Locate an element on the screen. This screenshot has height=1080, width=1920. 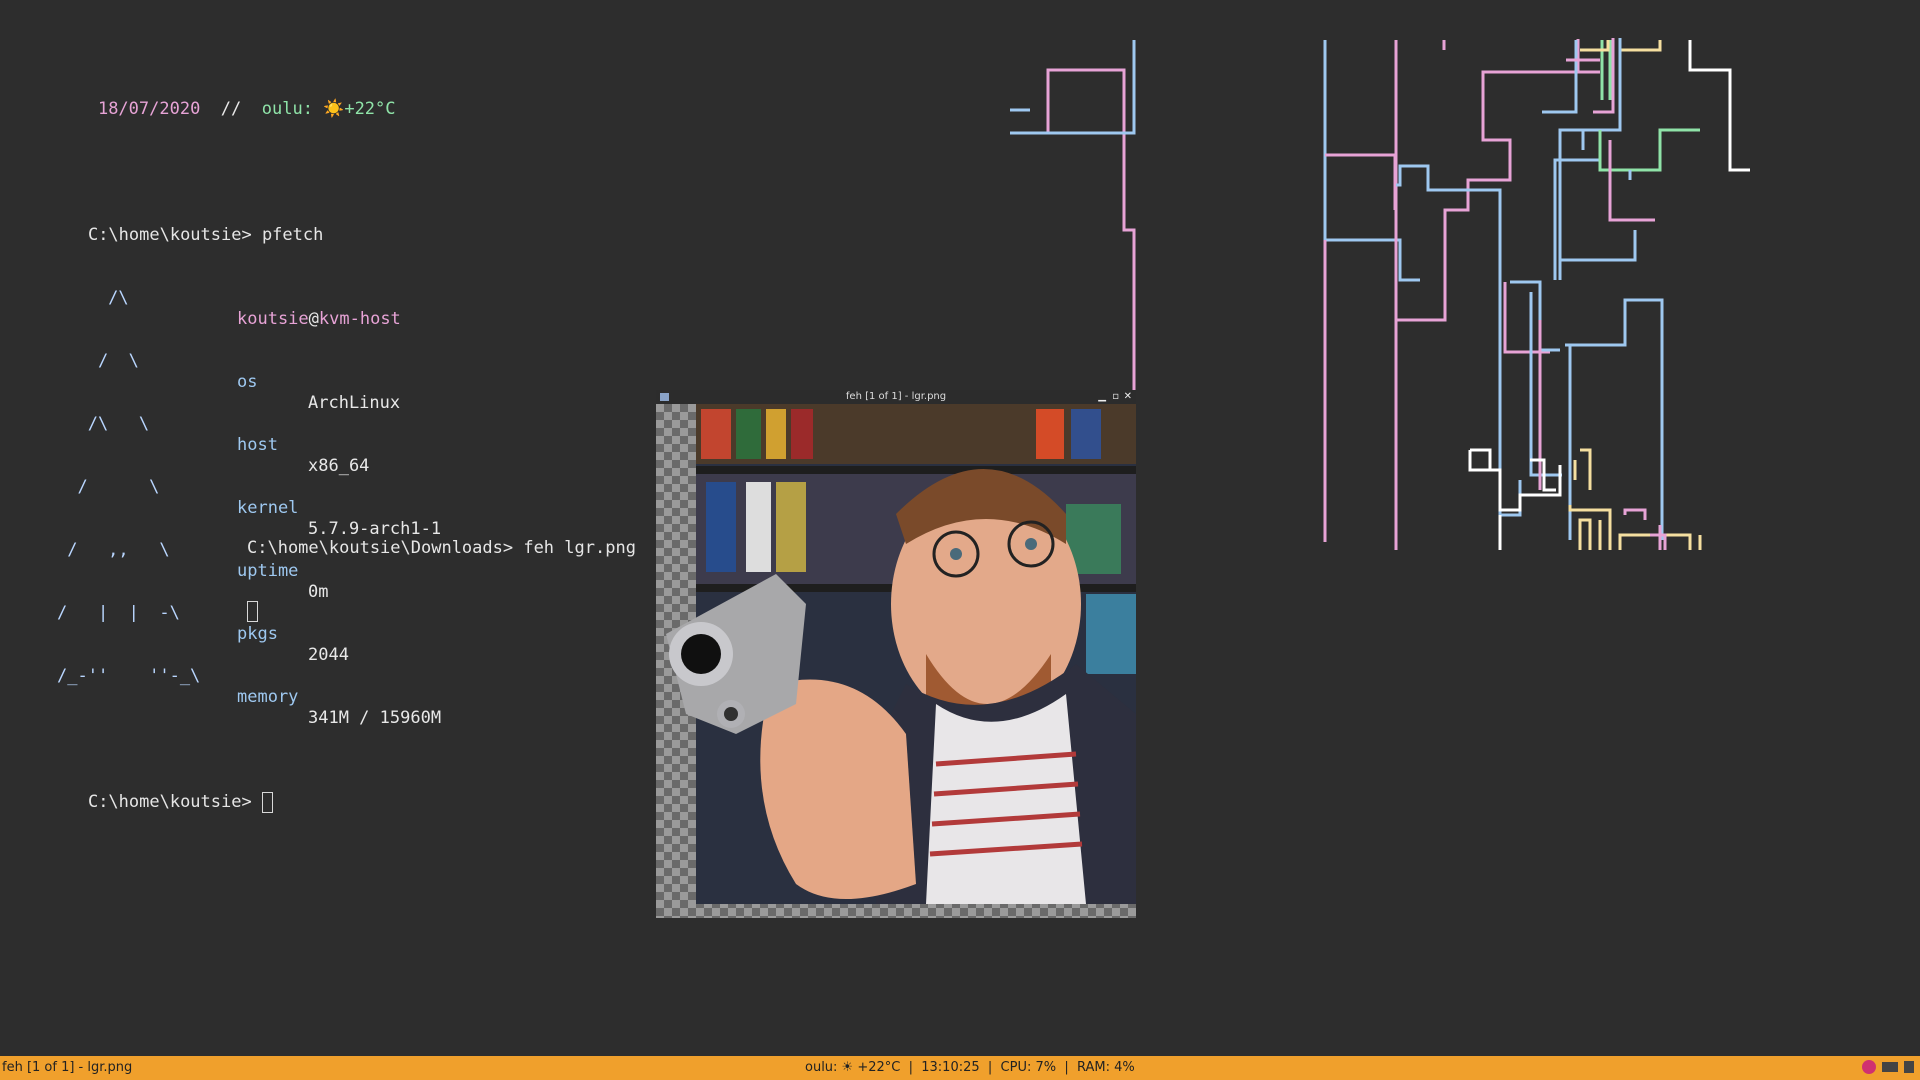
image-canvas is located at coordinates (896, 661).